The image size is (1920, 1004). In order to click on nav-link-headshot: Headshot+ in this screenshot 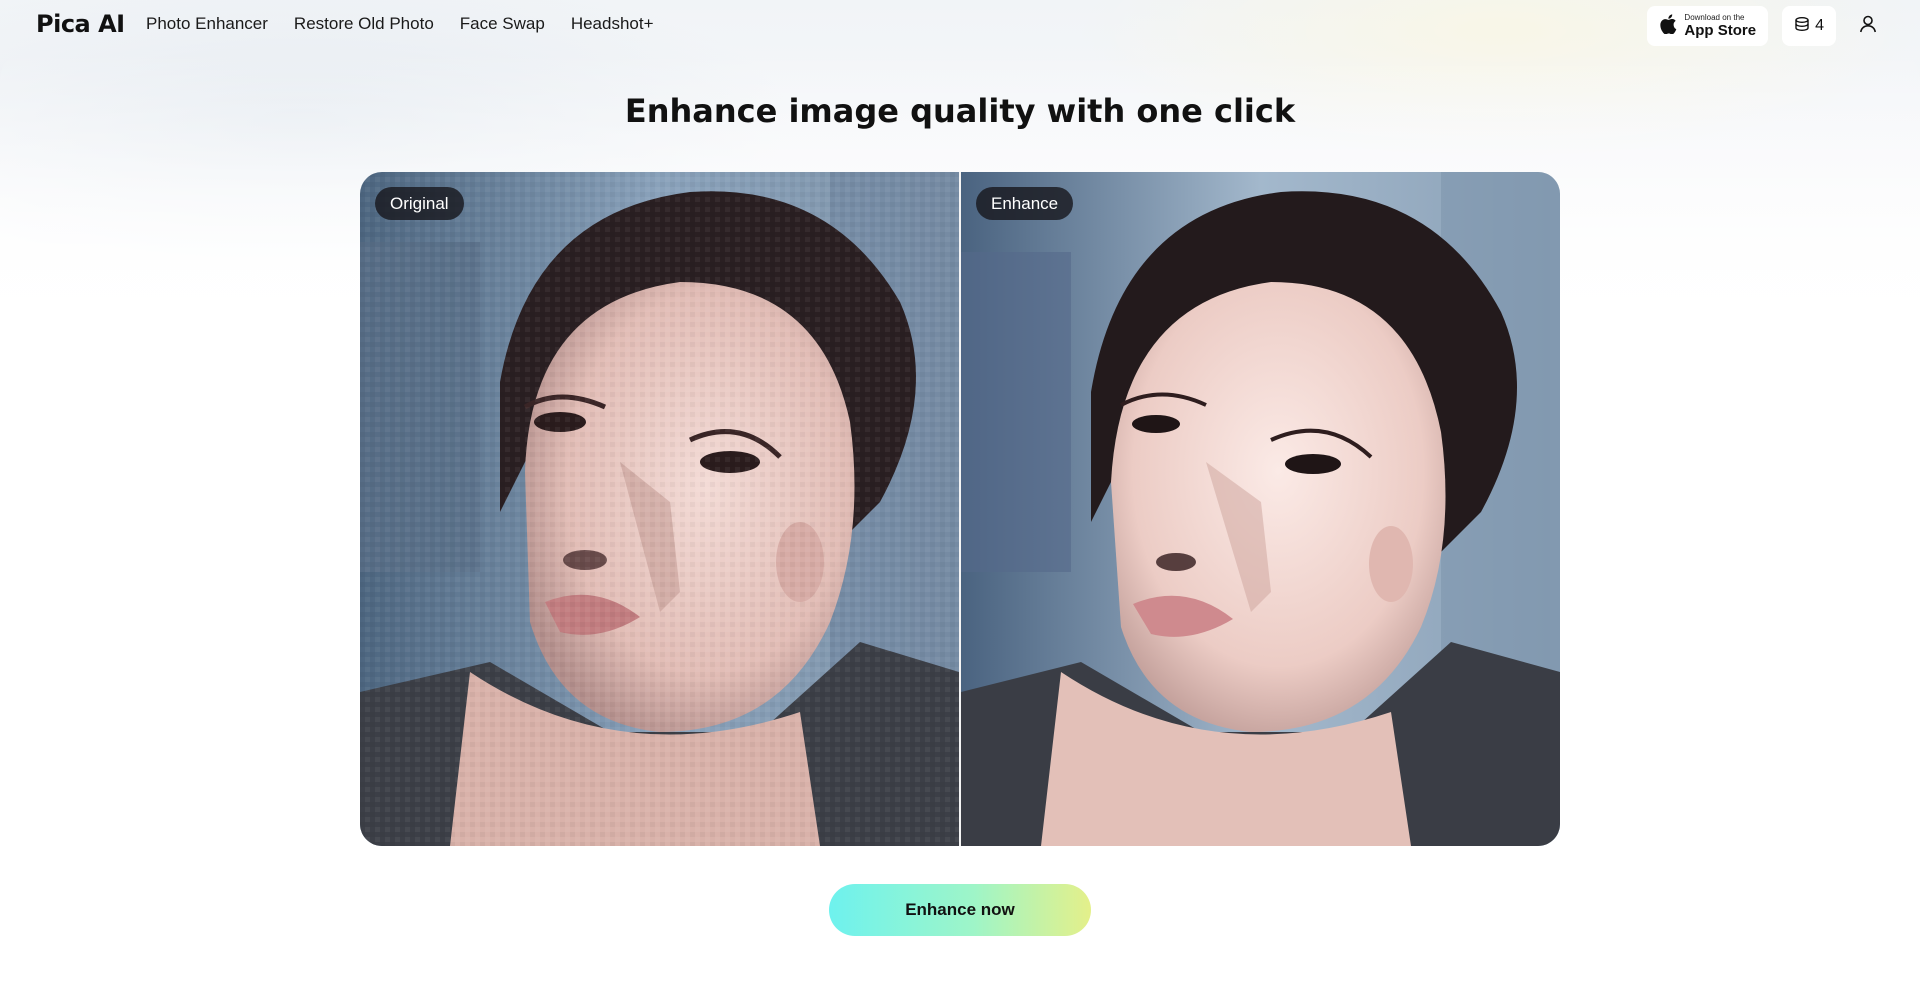, I will do `click(612, 24)`.